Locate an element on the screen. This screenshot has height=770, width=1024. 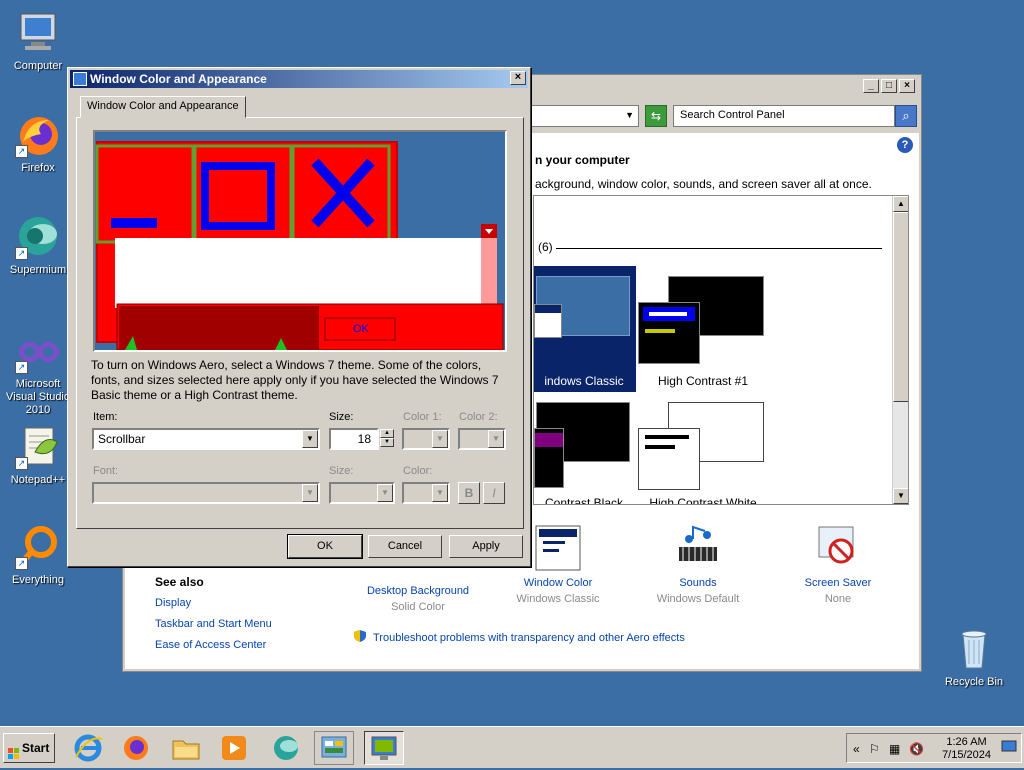
desktop-icon-firefox: ↗ Firefox is located at coordinates (38, 143).